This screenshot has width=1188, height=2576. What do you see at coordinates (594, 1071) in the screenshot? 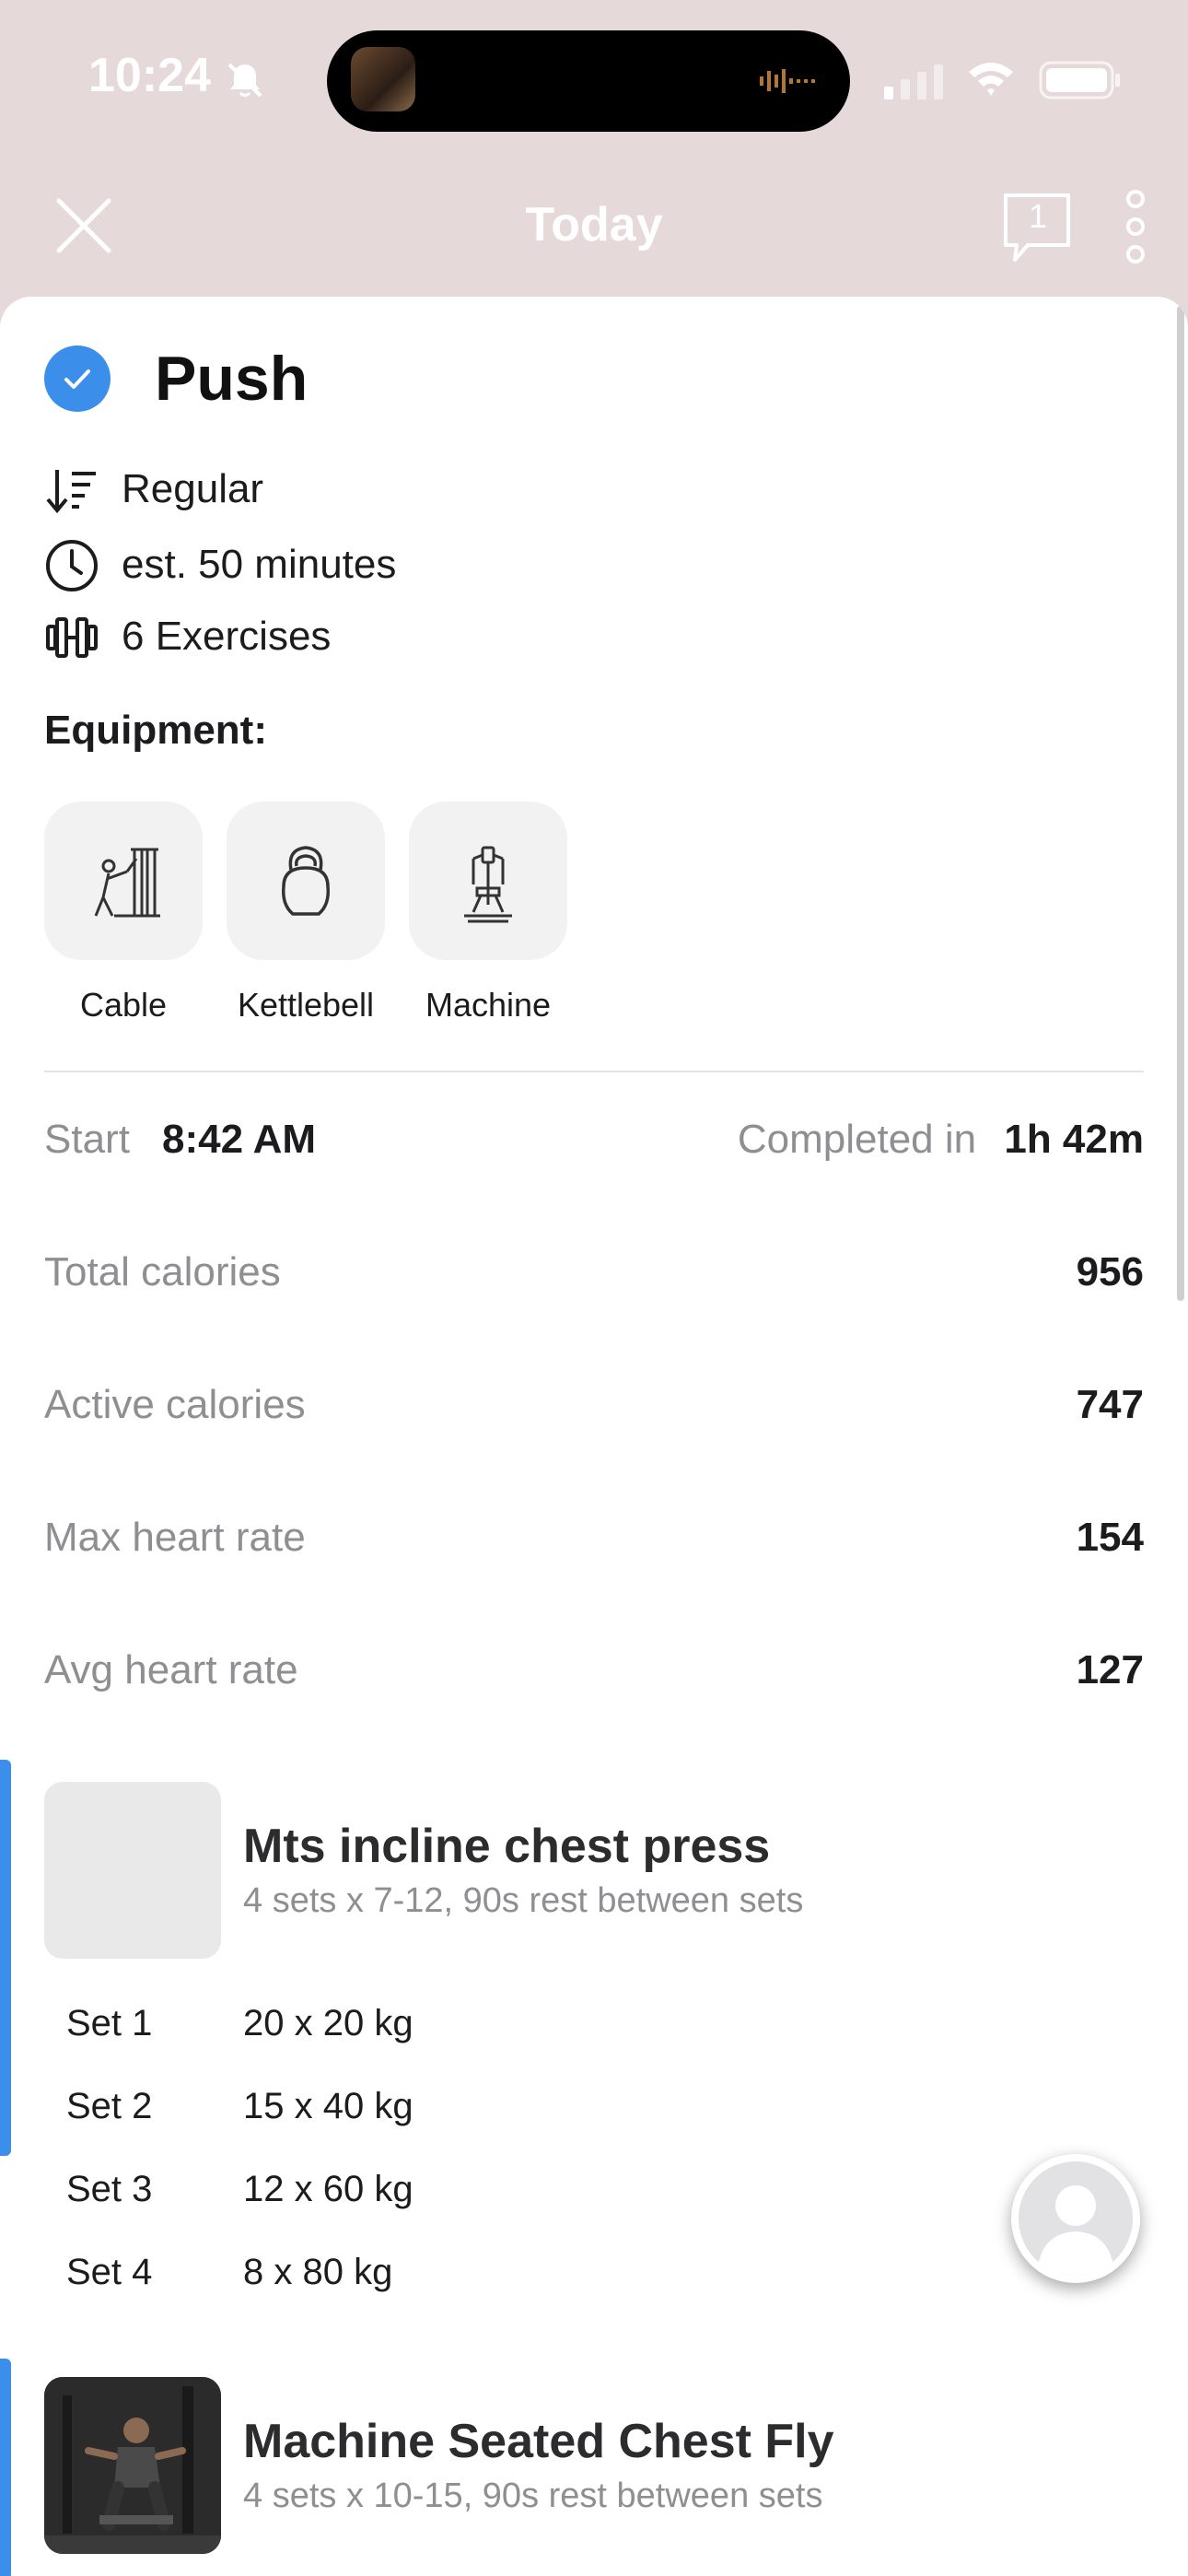
I see `divider` at bounding box center [594, 1071].